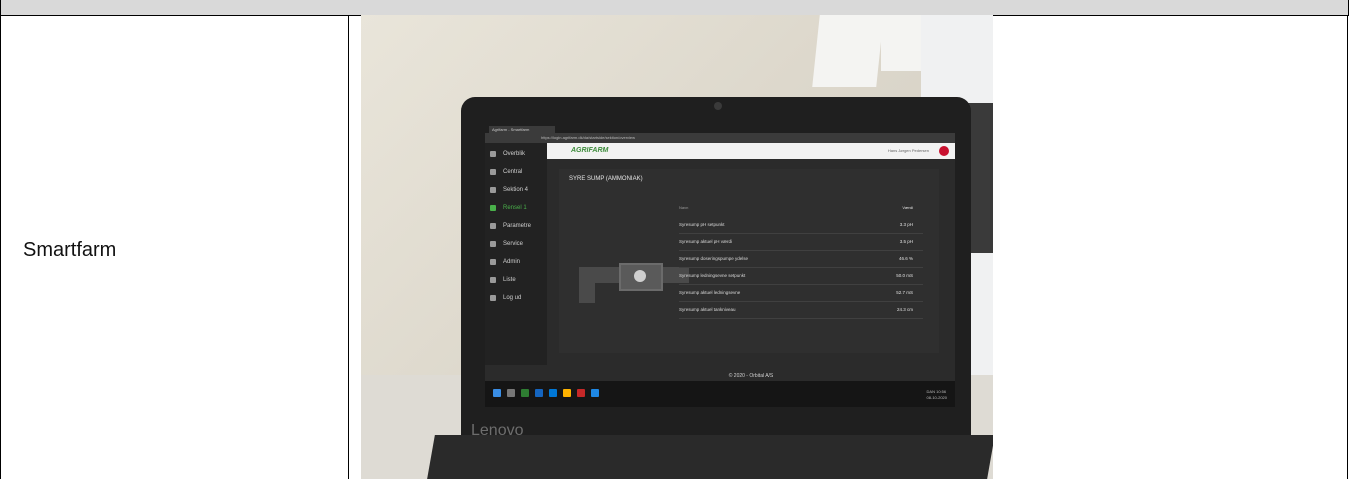 Image resolution: width=1349 pixels, height=479 pixels. What do you see at coordinates (512, 262) in the screenshot?
I see `sidebar-item-label: Admin` at bounding box center [512, 262].